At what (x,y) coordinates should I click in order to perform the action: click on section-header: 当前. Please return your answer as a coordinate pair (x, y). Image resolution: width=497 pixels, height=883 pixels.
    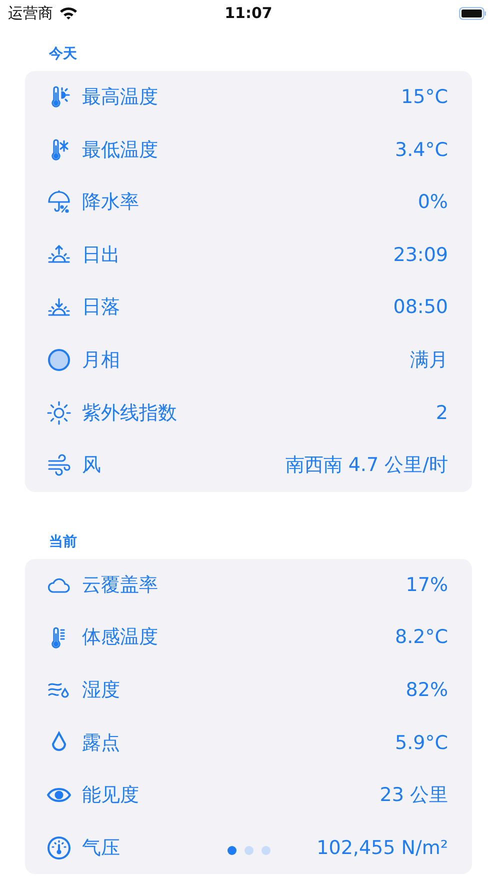
    Looking at the image, I should click on (63, 542).